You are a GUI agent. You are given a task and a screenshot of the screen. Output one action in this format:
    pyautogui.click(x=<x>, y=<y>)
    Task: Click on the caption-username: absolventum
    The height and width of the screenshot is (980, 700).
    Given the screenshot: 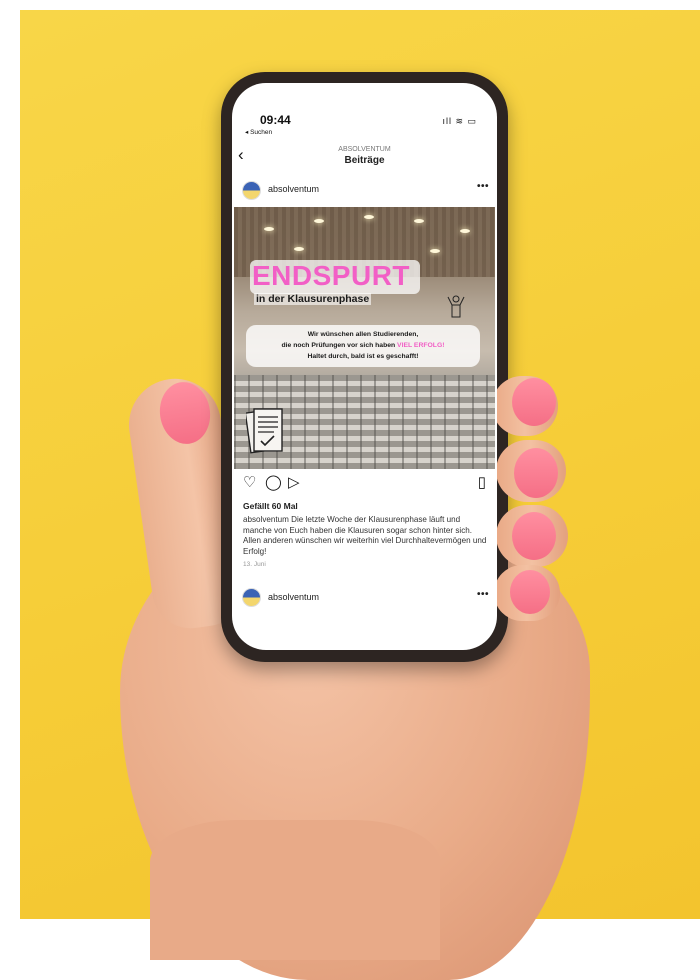 What is the action you would take?
    pyautogui.click(x=266, y=519)
    